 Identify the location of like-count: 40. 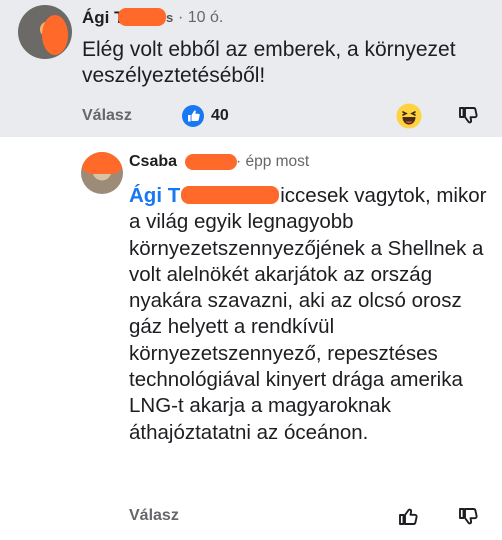
(220, 115).